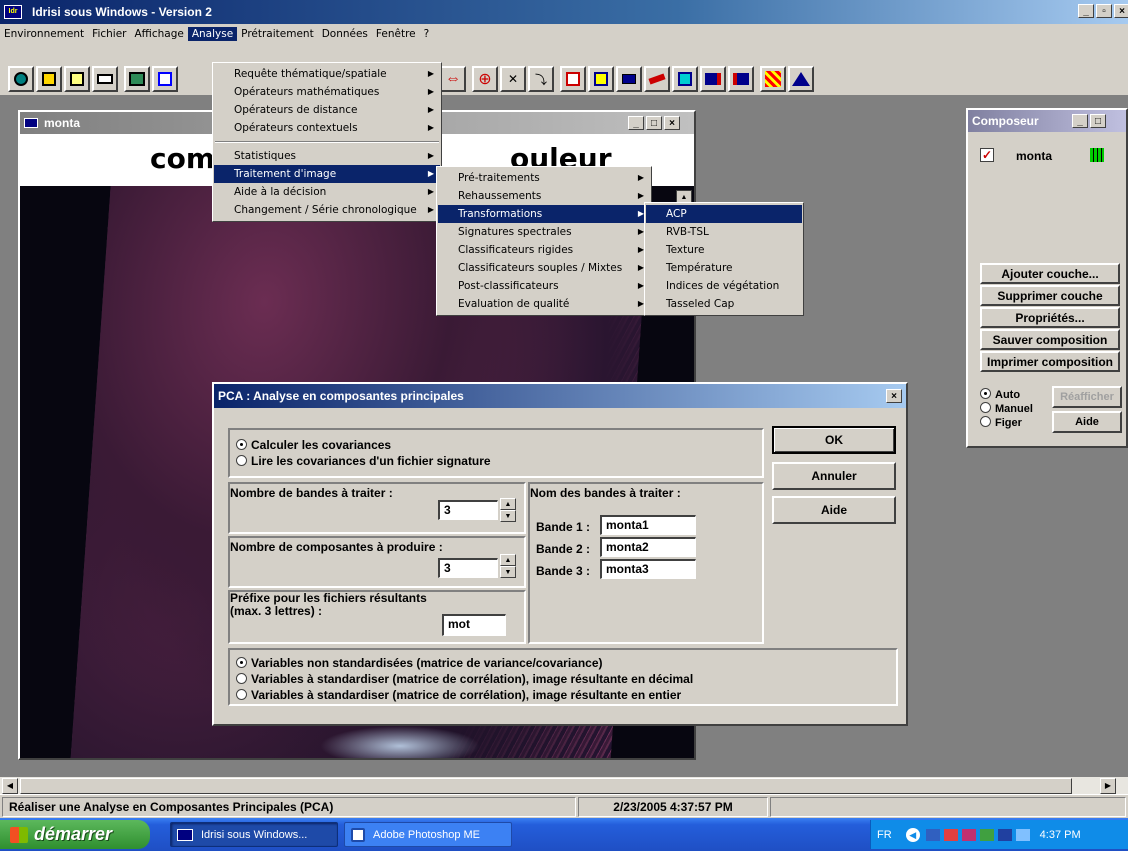  What do you see at coordinates (327, 92) in the screenshot?
I see `menu-item-operateurs-math: Opérateurs mathématiques ▶` at bounding box center [327, 92].